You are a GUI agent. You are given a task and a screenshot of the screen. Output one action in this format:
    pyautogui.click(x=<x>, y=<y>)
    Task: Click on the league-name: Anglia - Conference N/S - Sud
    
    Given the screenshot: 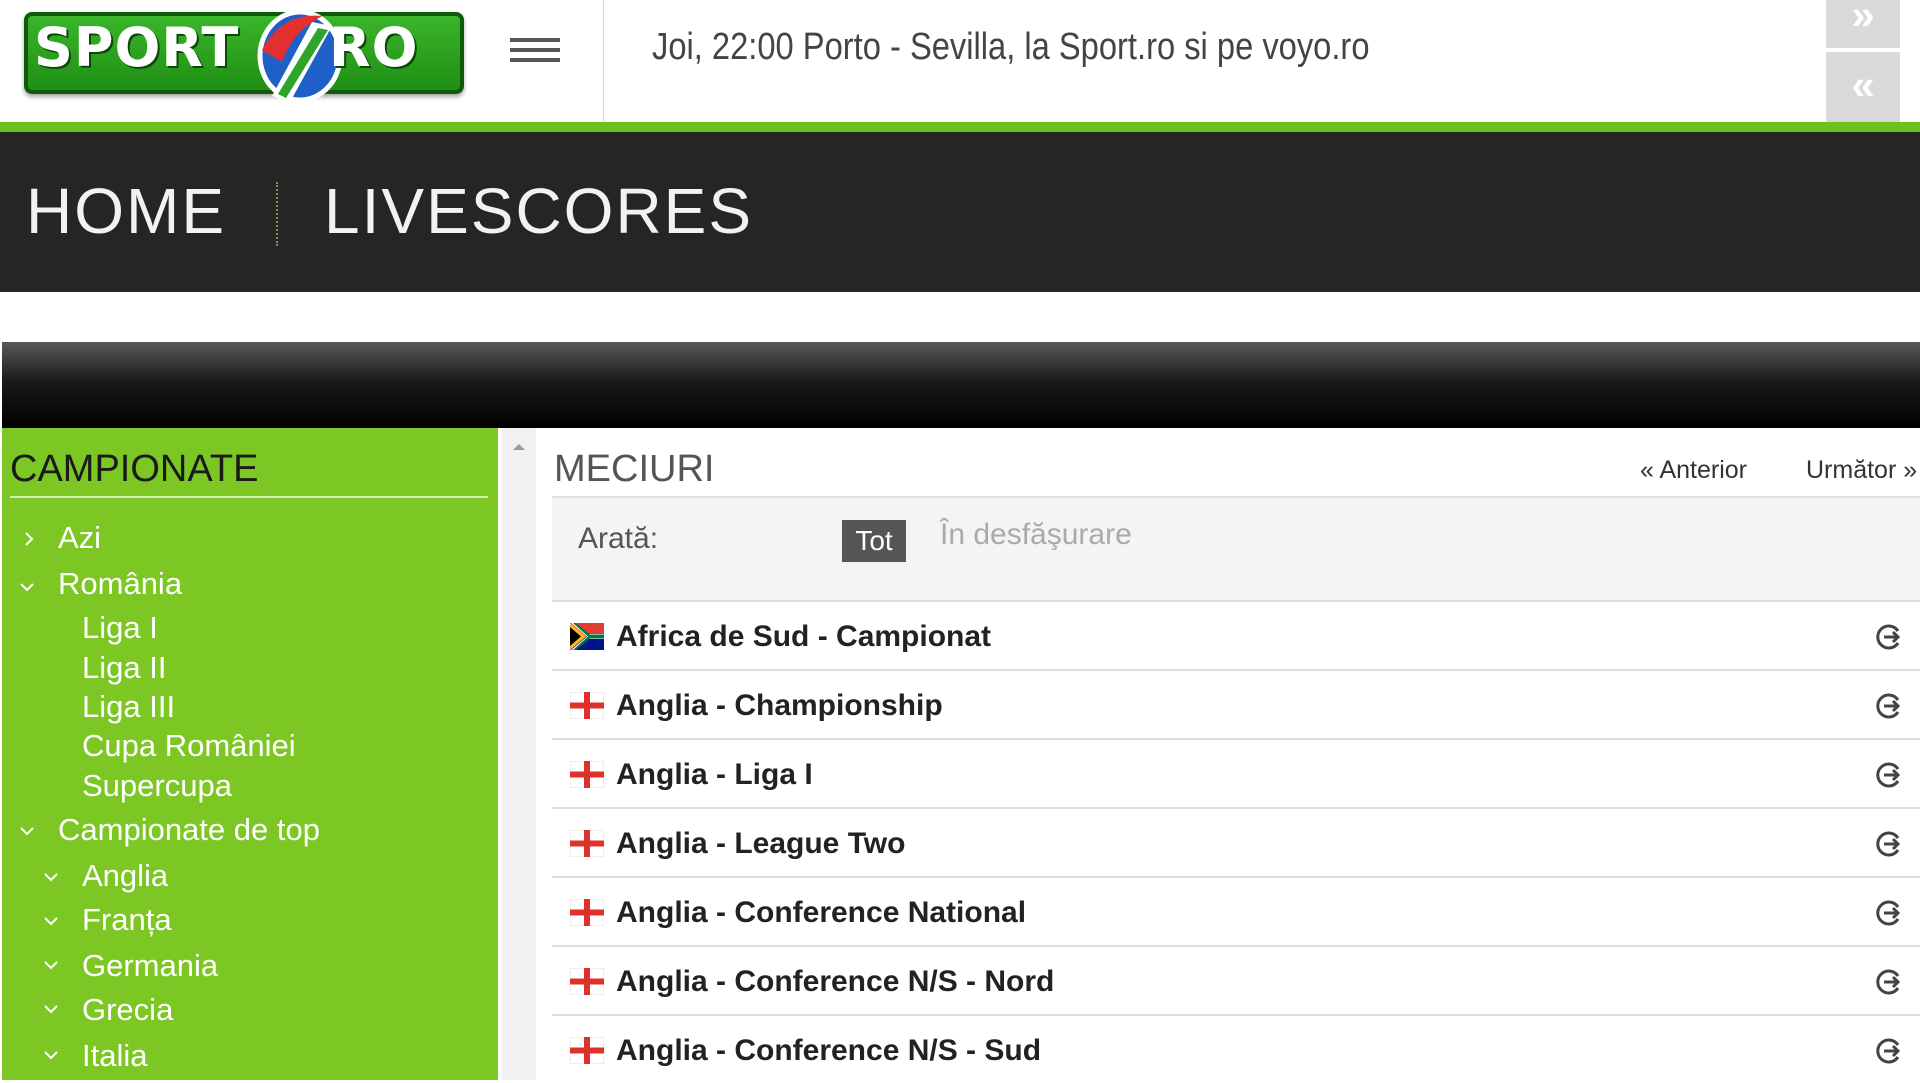 What is the action you would take?
    pyautogui.click(x=829, y=1050)
    